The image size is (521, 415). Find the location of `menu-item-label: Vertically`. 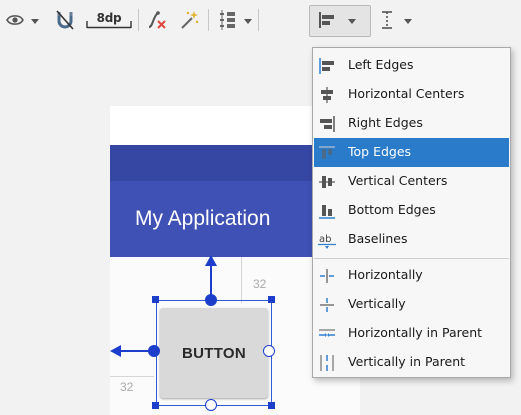

menu-item-label: Vertically is located at coordinates (377, 303).